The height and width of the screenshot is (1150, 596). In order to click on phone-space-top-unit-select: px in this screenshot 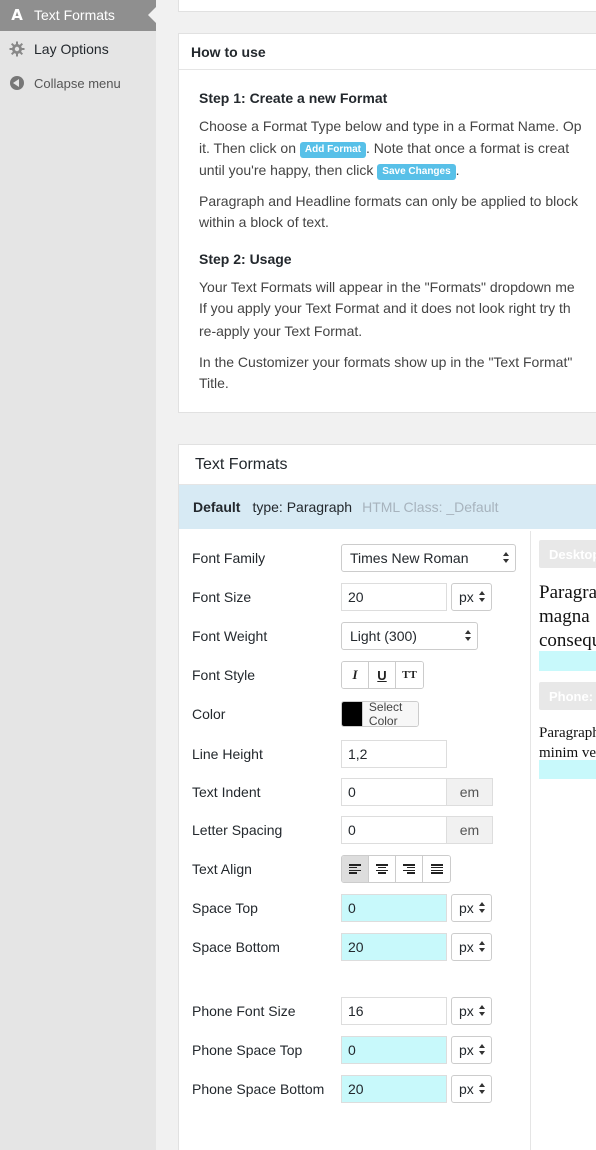, I will do `click(471, 1050)`.